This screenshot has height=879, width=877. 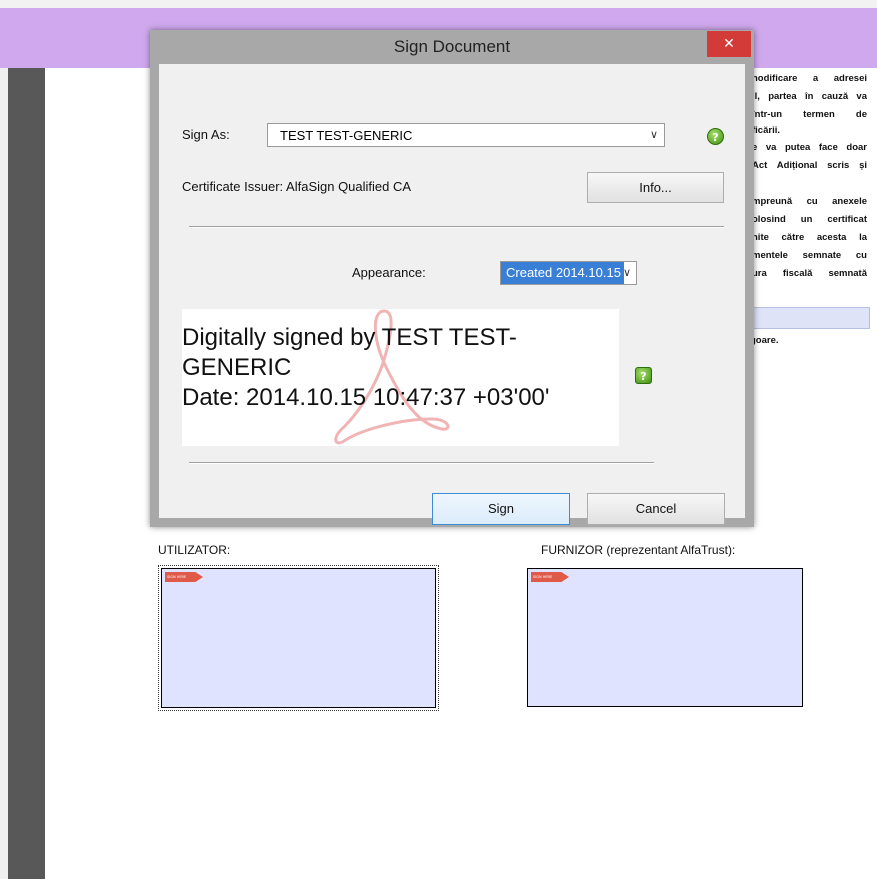 I want to click on navigation-pane, so click(x=26, y=473).